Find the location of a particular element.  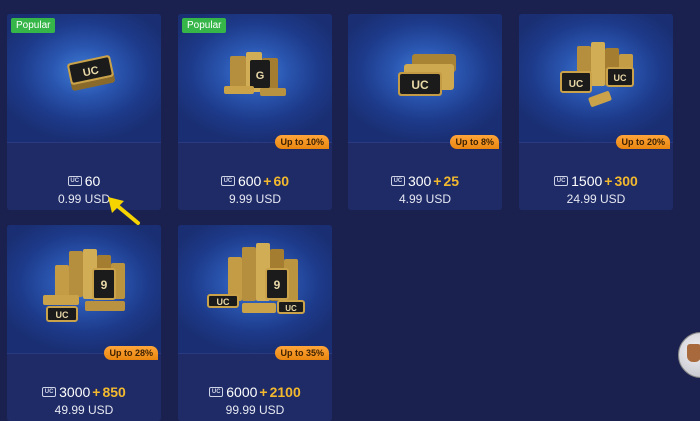

price-label: 4.99 USD is located at coordinates (425, 199).